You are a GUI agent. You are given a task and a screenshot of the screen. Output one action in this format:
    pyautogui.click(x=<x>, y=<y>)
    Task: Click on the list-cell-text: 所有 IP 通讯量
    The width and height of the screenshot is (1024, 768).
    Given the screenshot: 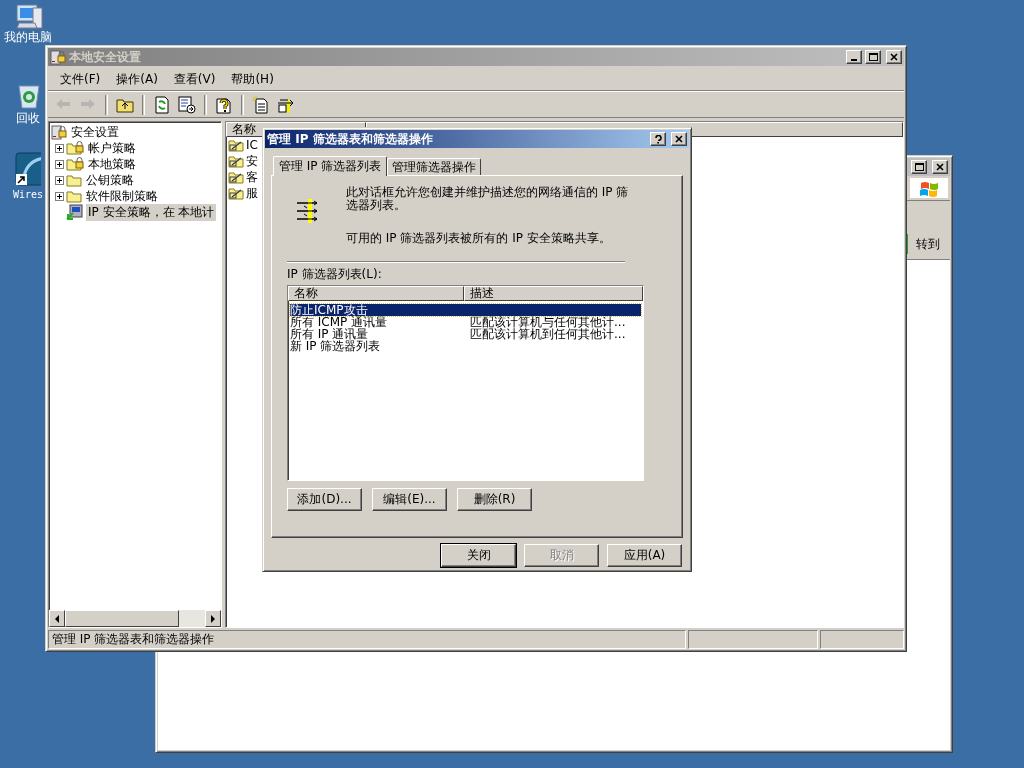 What is the action you would take?
    pyautogui.click(x=329, y=334)
    